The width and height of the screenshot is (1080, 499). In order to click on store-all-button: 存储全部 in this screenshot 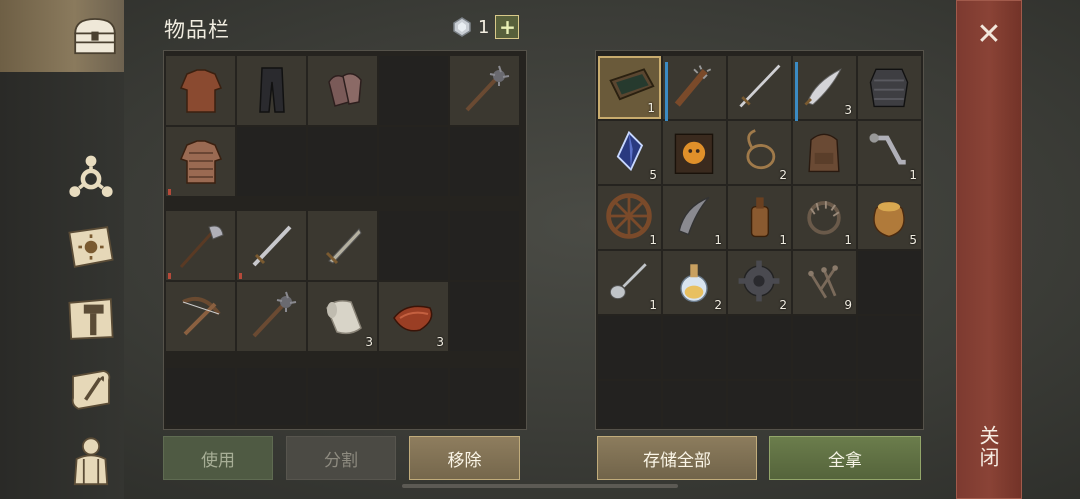, I will do `click(677, 458)`.